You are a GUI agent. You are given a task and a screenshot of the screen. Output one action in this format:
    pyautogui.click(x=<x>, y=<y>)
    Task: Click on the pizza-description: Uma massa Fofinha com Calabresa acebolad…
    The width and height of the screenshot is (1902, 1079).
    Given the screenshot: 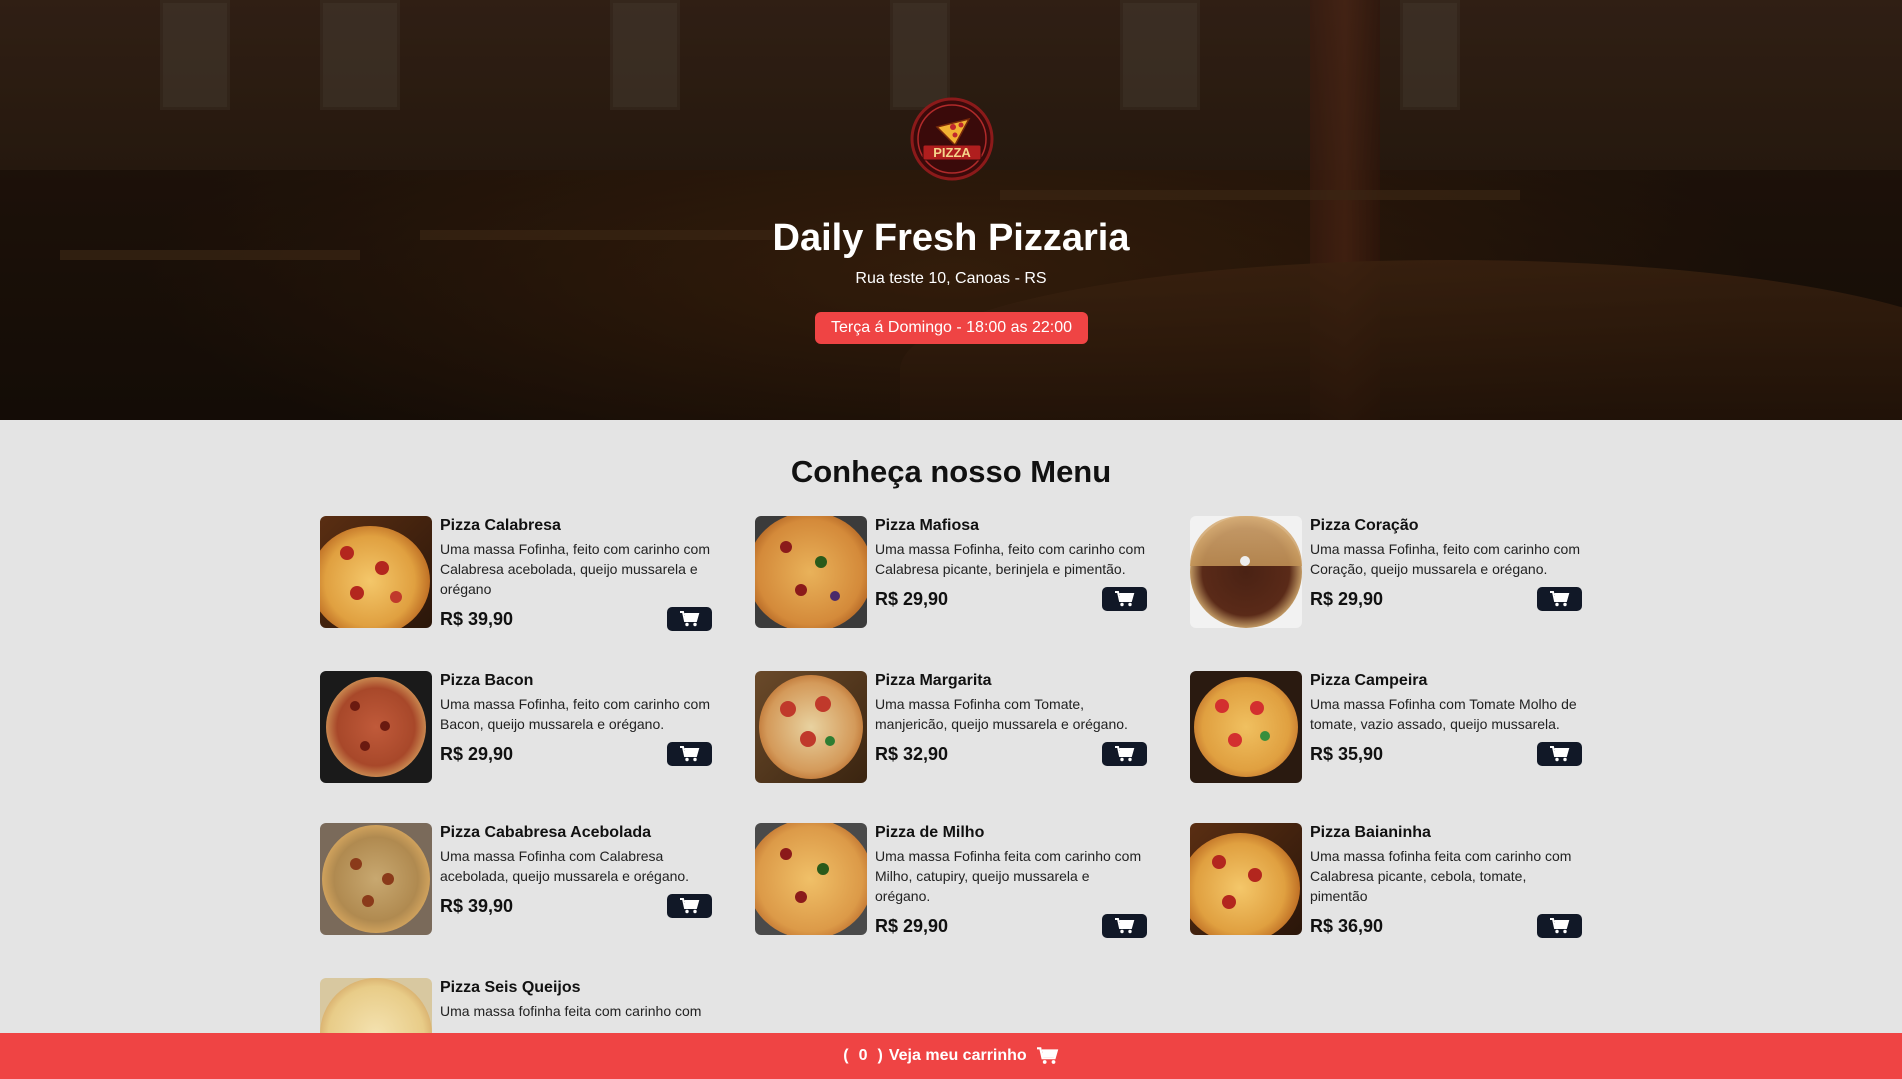 What is the action you would take?
    pyautogui.click(x=565, y=866)
    